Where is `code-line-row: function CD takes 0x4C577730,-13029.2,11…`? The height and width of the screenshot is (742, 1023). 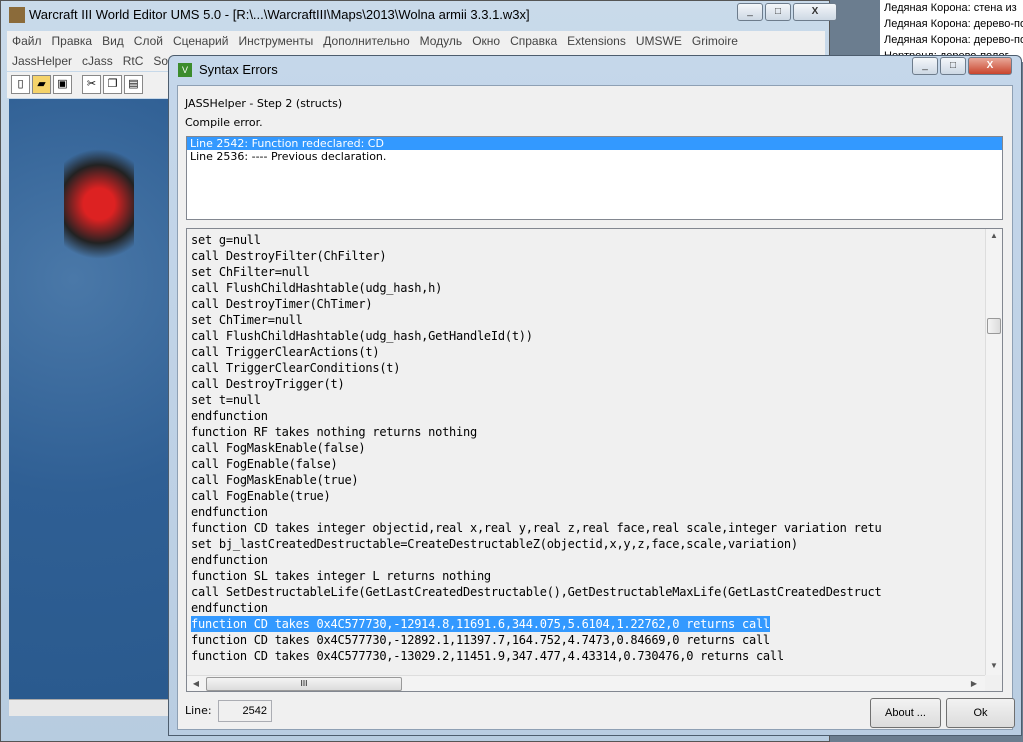 code-line-row: function CD takes 0x4C577730,-13029.2,11… is located at coordinates (587, 656).